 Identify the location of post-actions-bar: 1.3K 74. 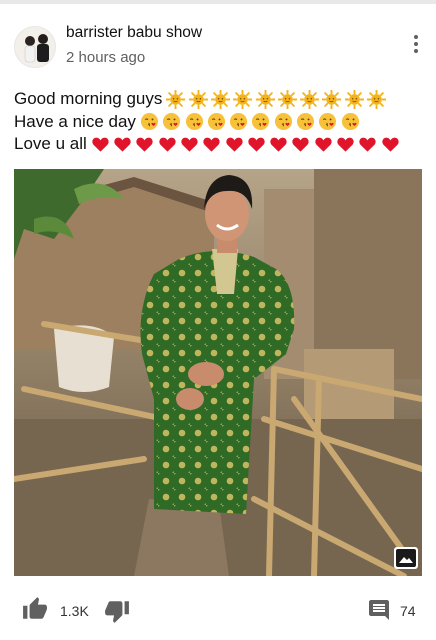
(218, 610).